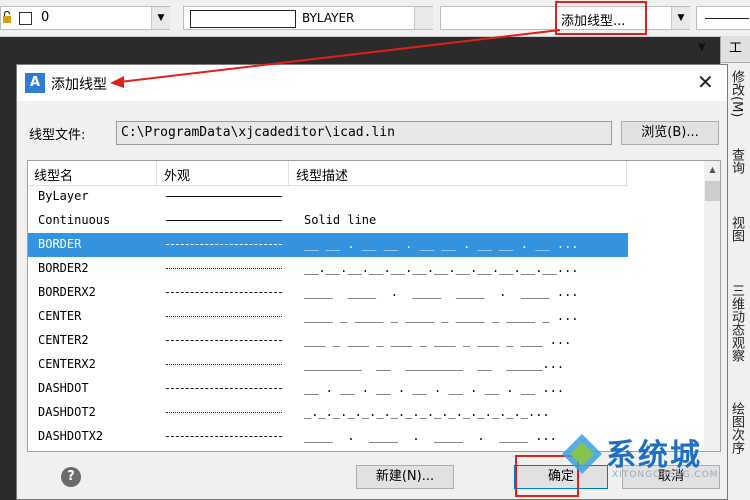 The height and width of the screenshot is (500, 750). What do you see at coordinates (335, 58) in the screenshot?
I see `annotation-arrow` at bounding box center [335, 58].